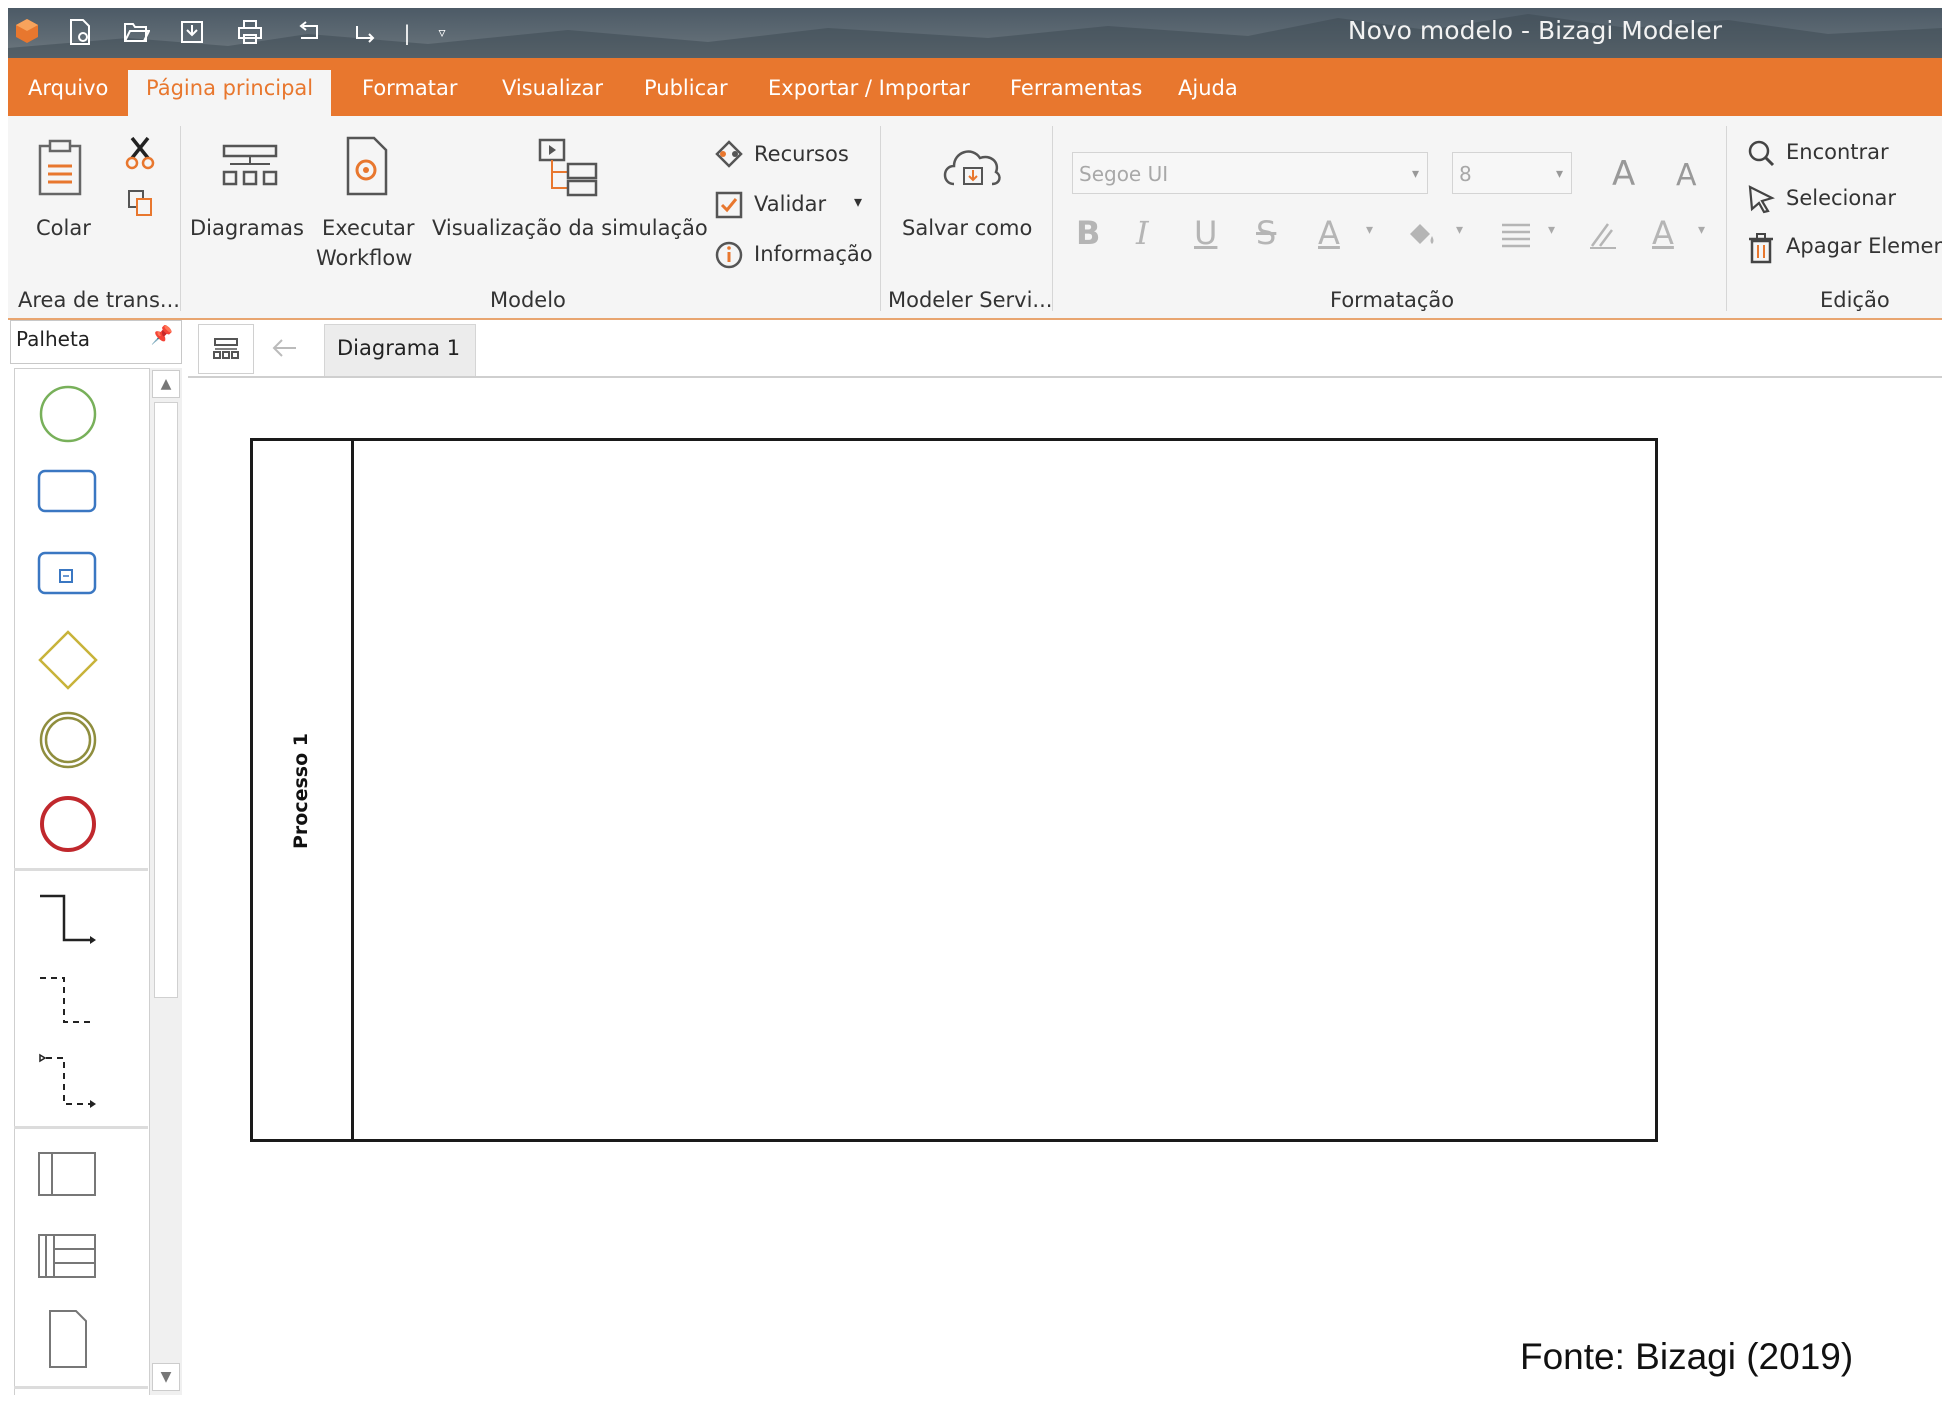  What do you see at coordinates (400, 350) in the screenshot?
I see `tab-diagrama-1: Diagrama 1` at bounding box center [400, 350].